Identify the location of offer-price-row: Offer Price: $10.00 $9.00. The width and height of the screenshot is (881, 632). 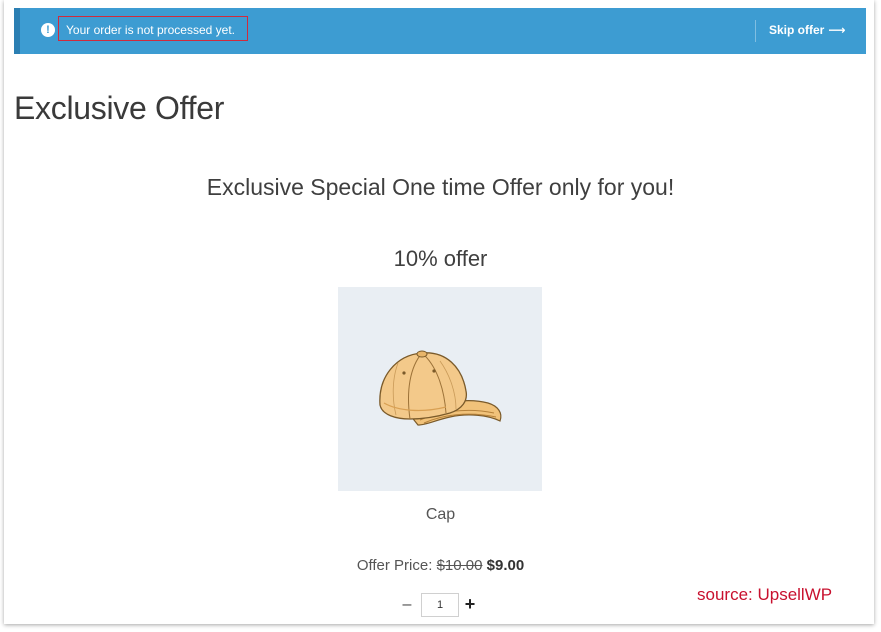
(440, 566).